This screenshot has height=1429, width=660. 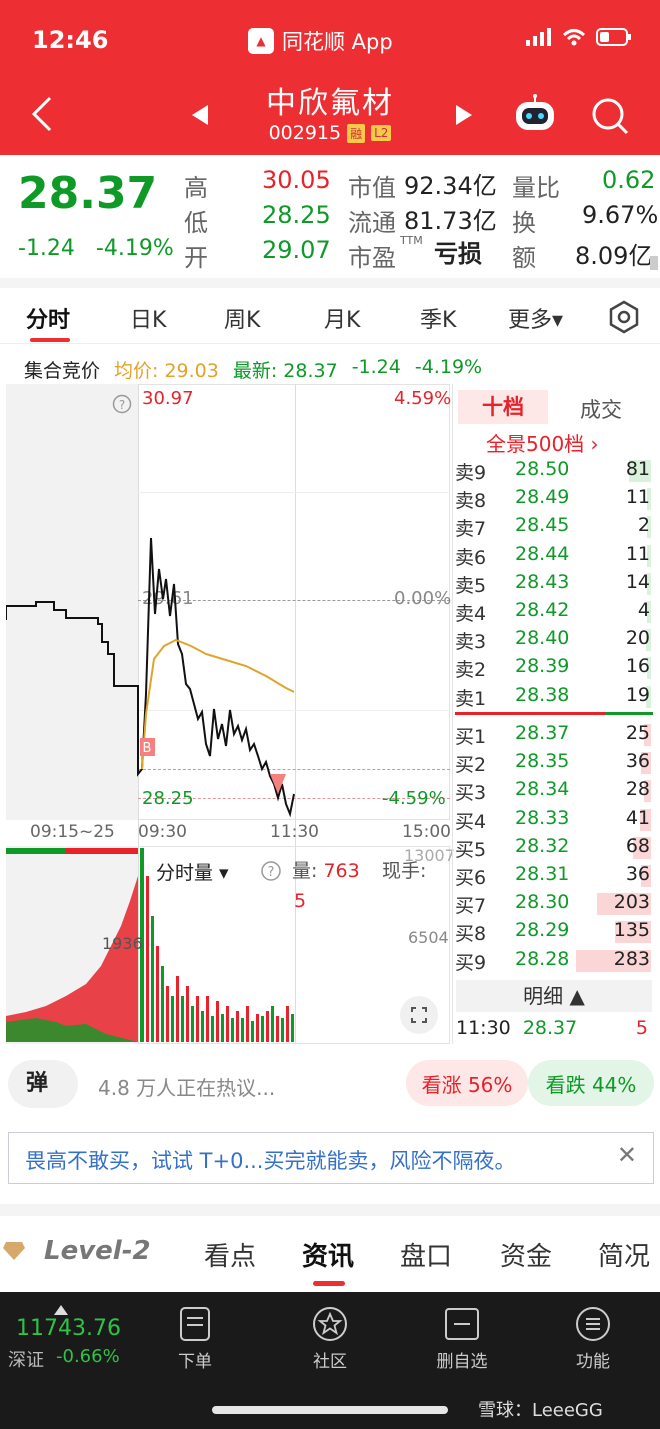 I want to click on ask-price: 28.45, so click(x=542, y=525).